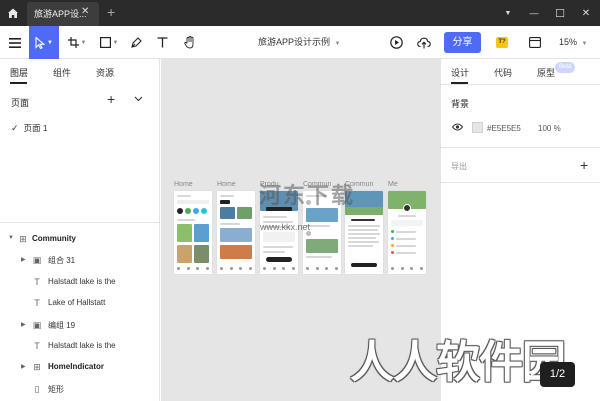  I want to click on pages-heading: 页面, so click(20, 103).